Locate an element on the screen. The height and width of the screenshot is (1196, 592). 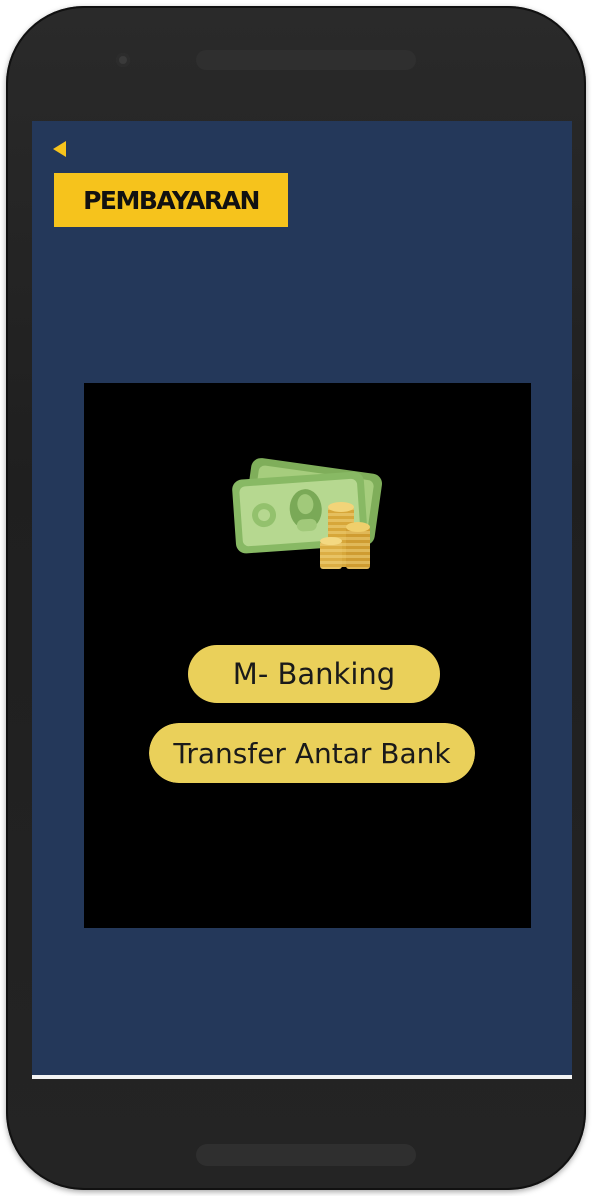
transfer-antar-bank-button: Transfer Antar Bank is located at coordinates (312, 753).